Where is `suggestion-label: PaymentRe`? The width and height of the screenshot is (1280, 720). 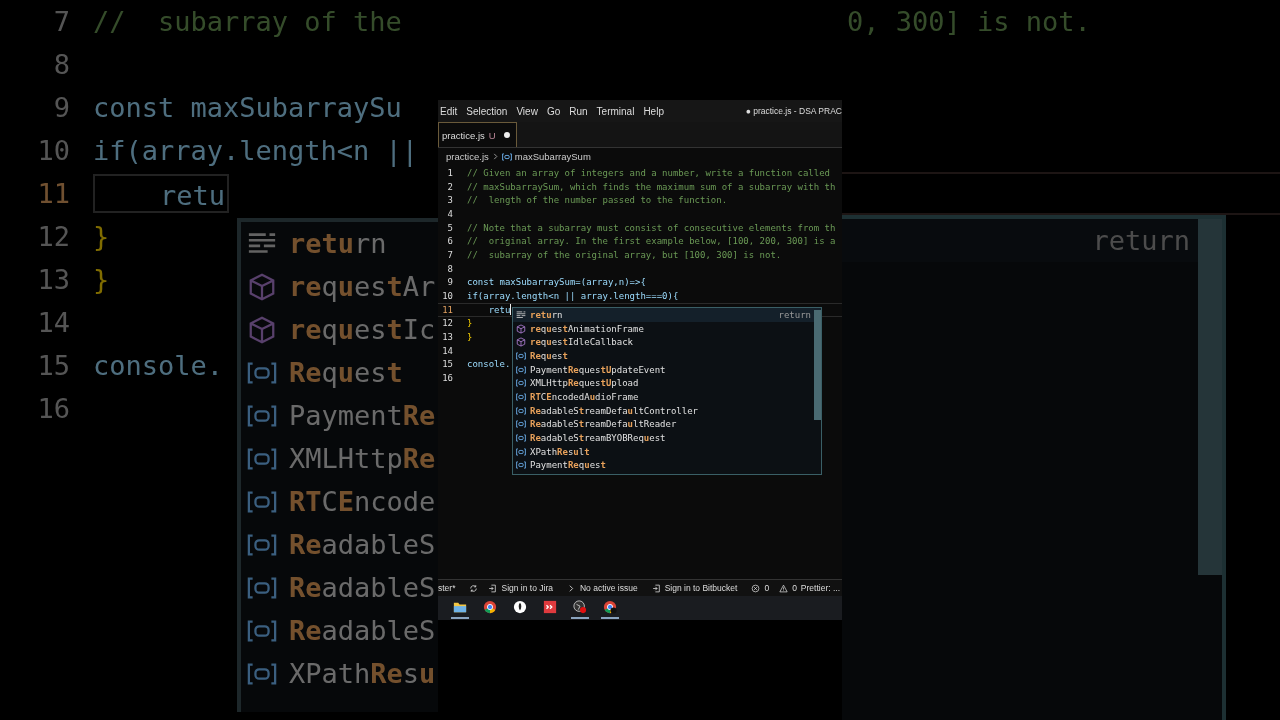 suggestion-label: PaymentRe is located at coordinates (362, 415).